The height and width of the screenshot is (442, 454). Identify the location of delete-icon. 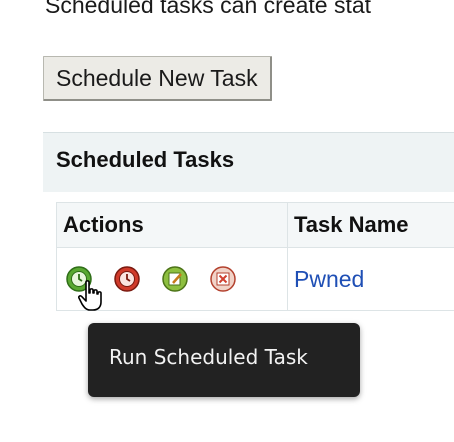
(223, 279).